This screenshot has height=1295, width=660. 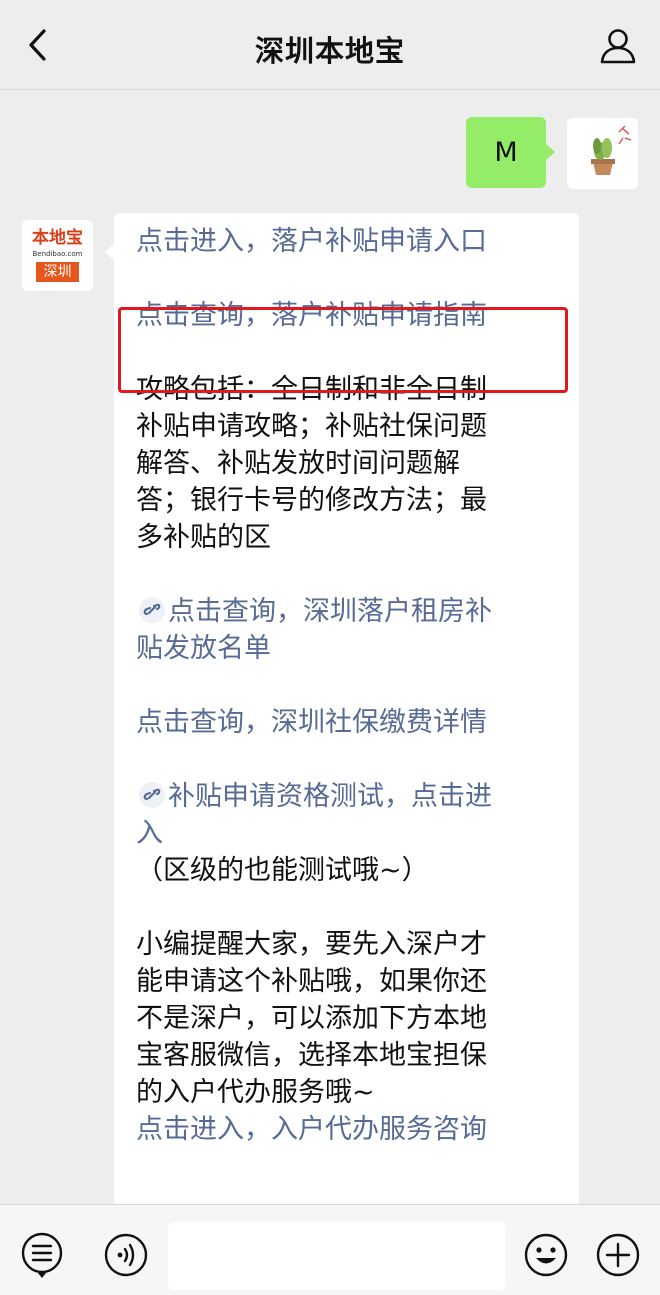 I want to click on input-bar, so click(x=330, y=1249).